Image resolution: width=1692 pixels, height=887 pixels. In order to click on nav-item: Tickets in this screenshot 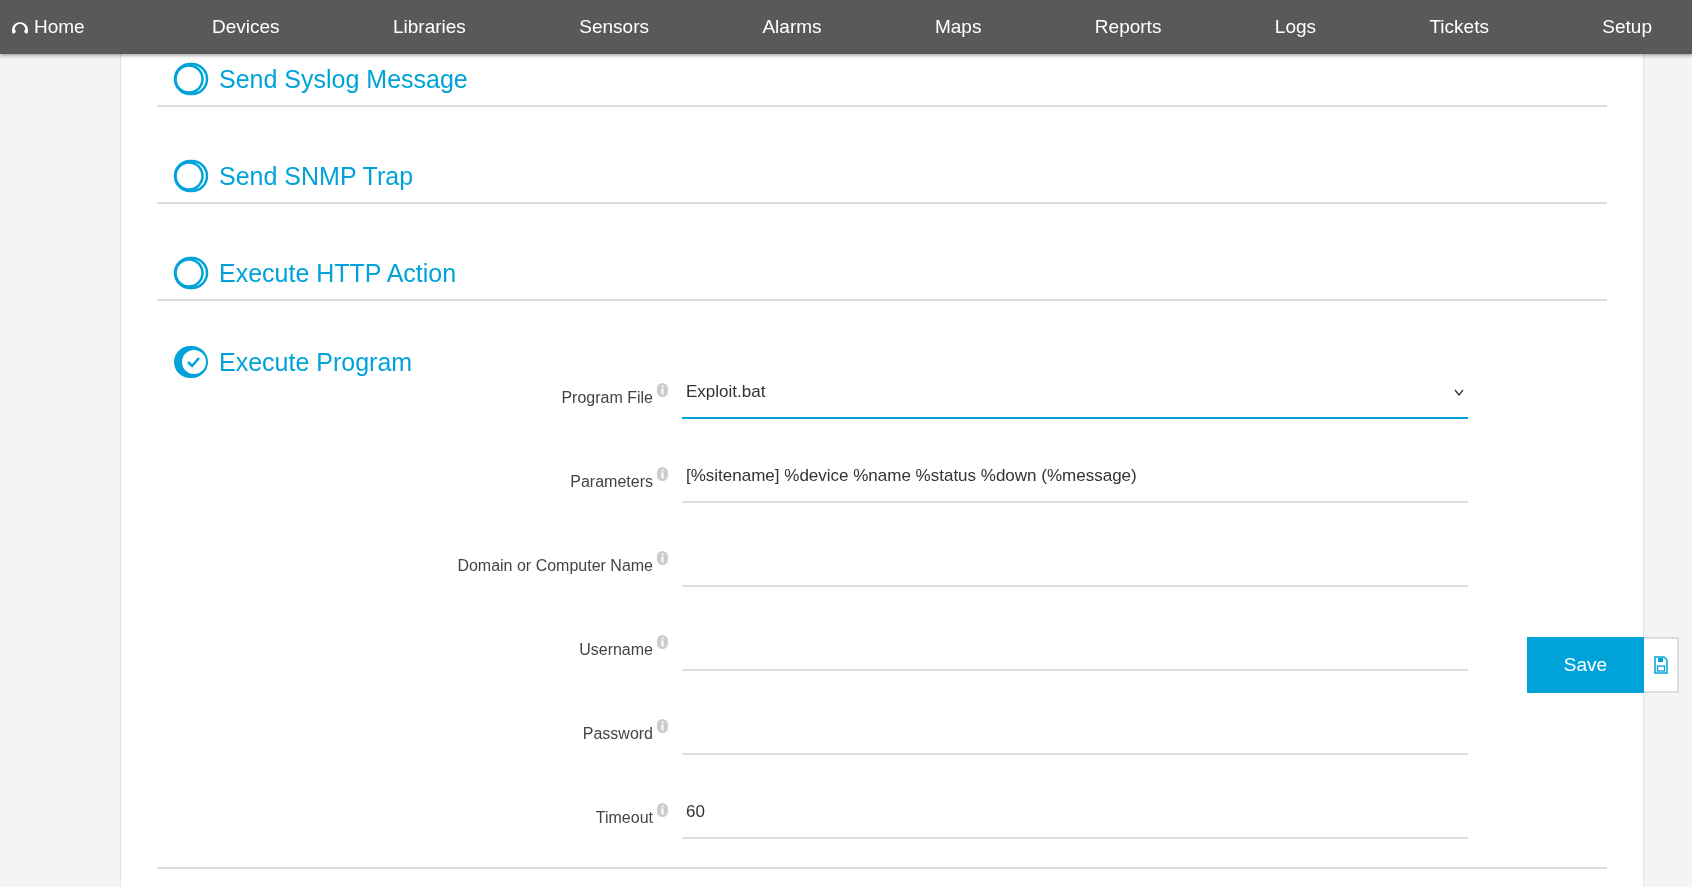, I will do `click(1459, 27)`.